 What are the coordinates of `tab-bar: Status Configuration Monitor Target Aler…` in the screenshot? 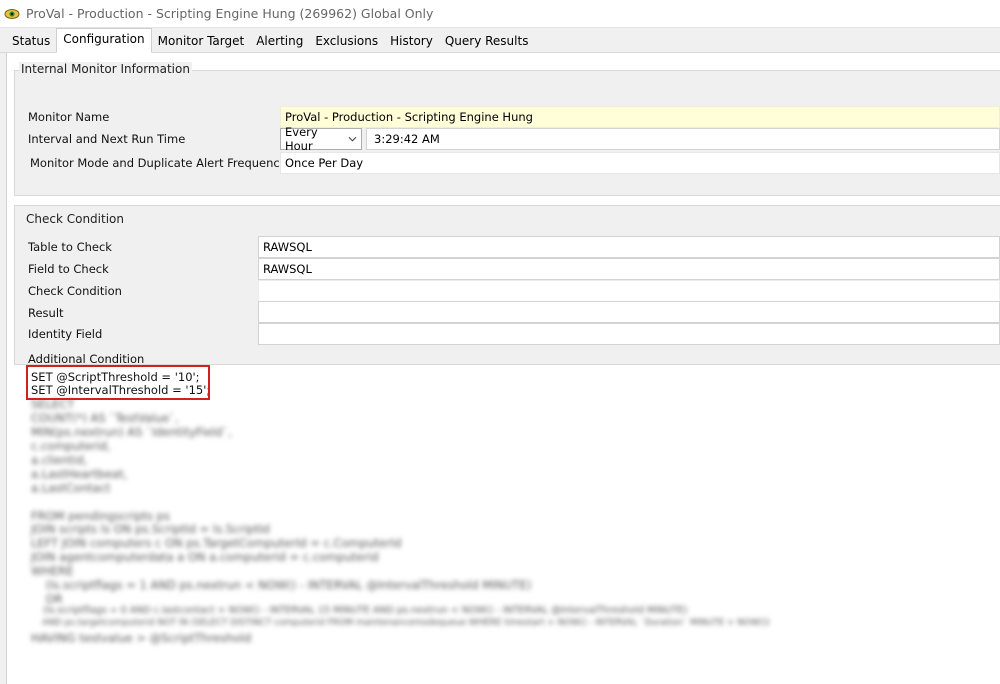 It's located at (500, 40).